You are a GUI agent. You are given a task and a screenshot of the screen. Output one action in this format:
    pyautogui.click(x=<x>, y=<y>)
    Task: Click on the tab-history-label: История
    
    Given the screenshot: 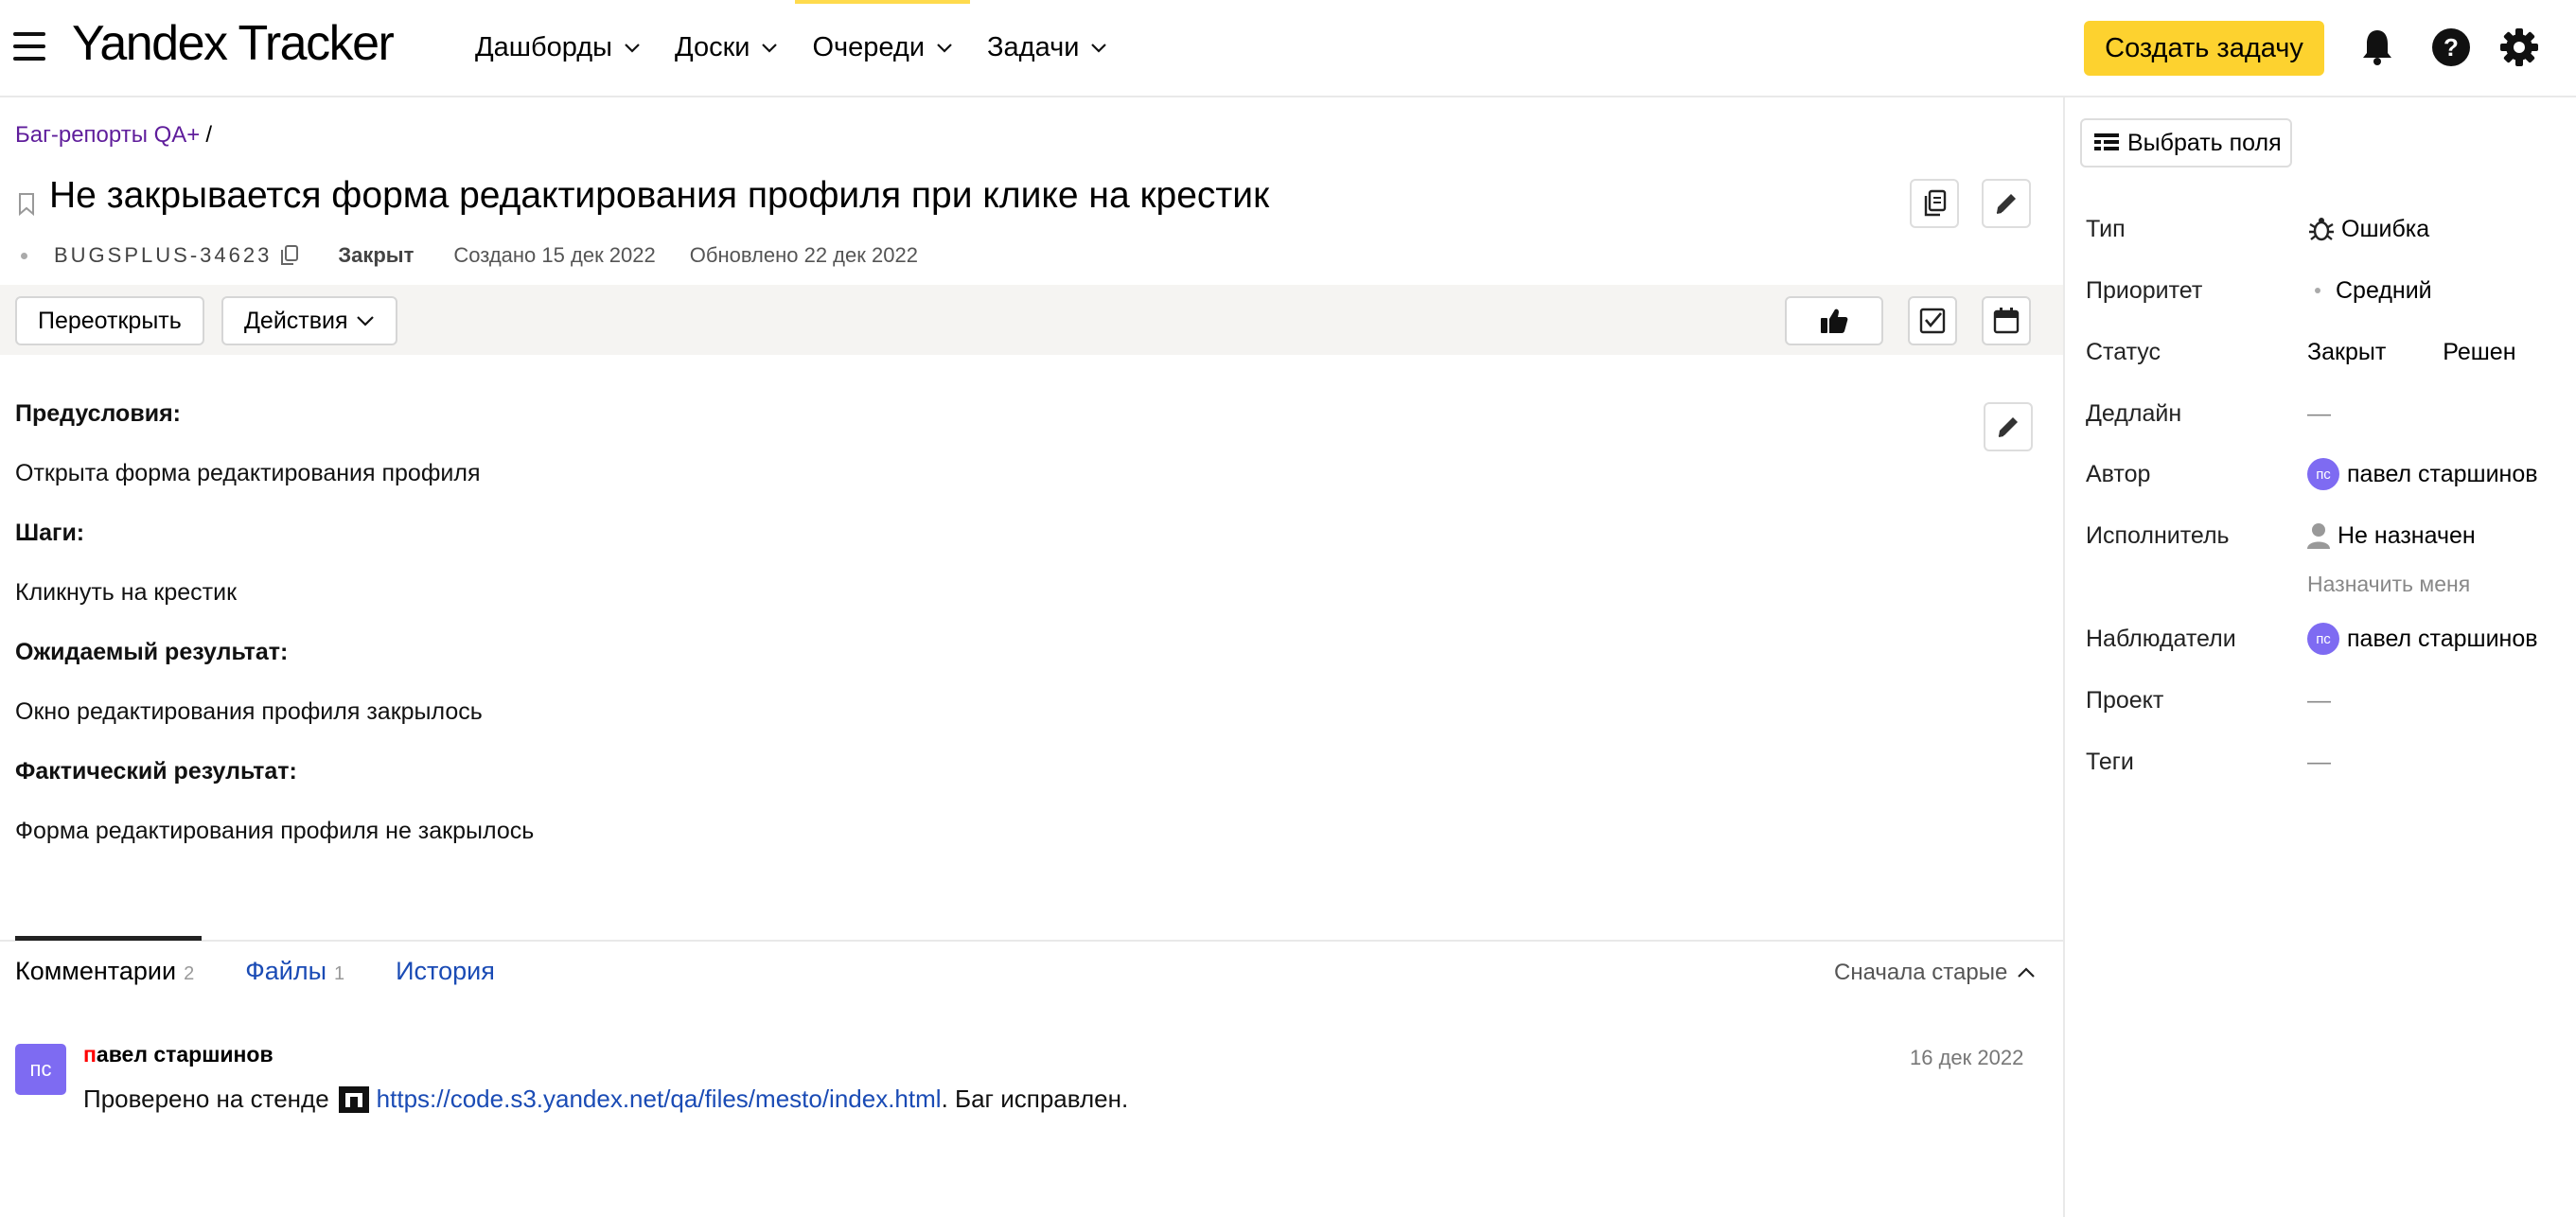 What is the action you would take?
    pyautogui.click(x=445, y=971)
    